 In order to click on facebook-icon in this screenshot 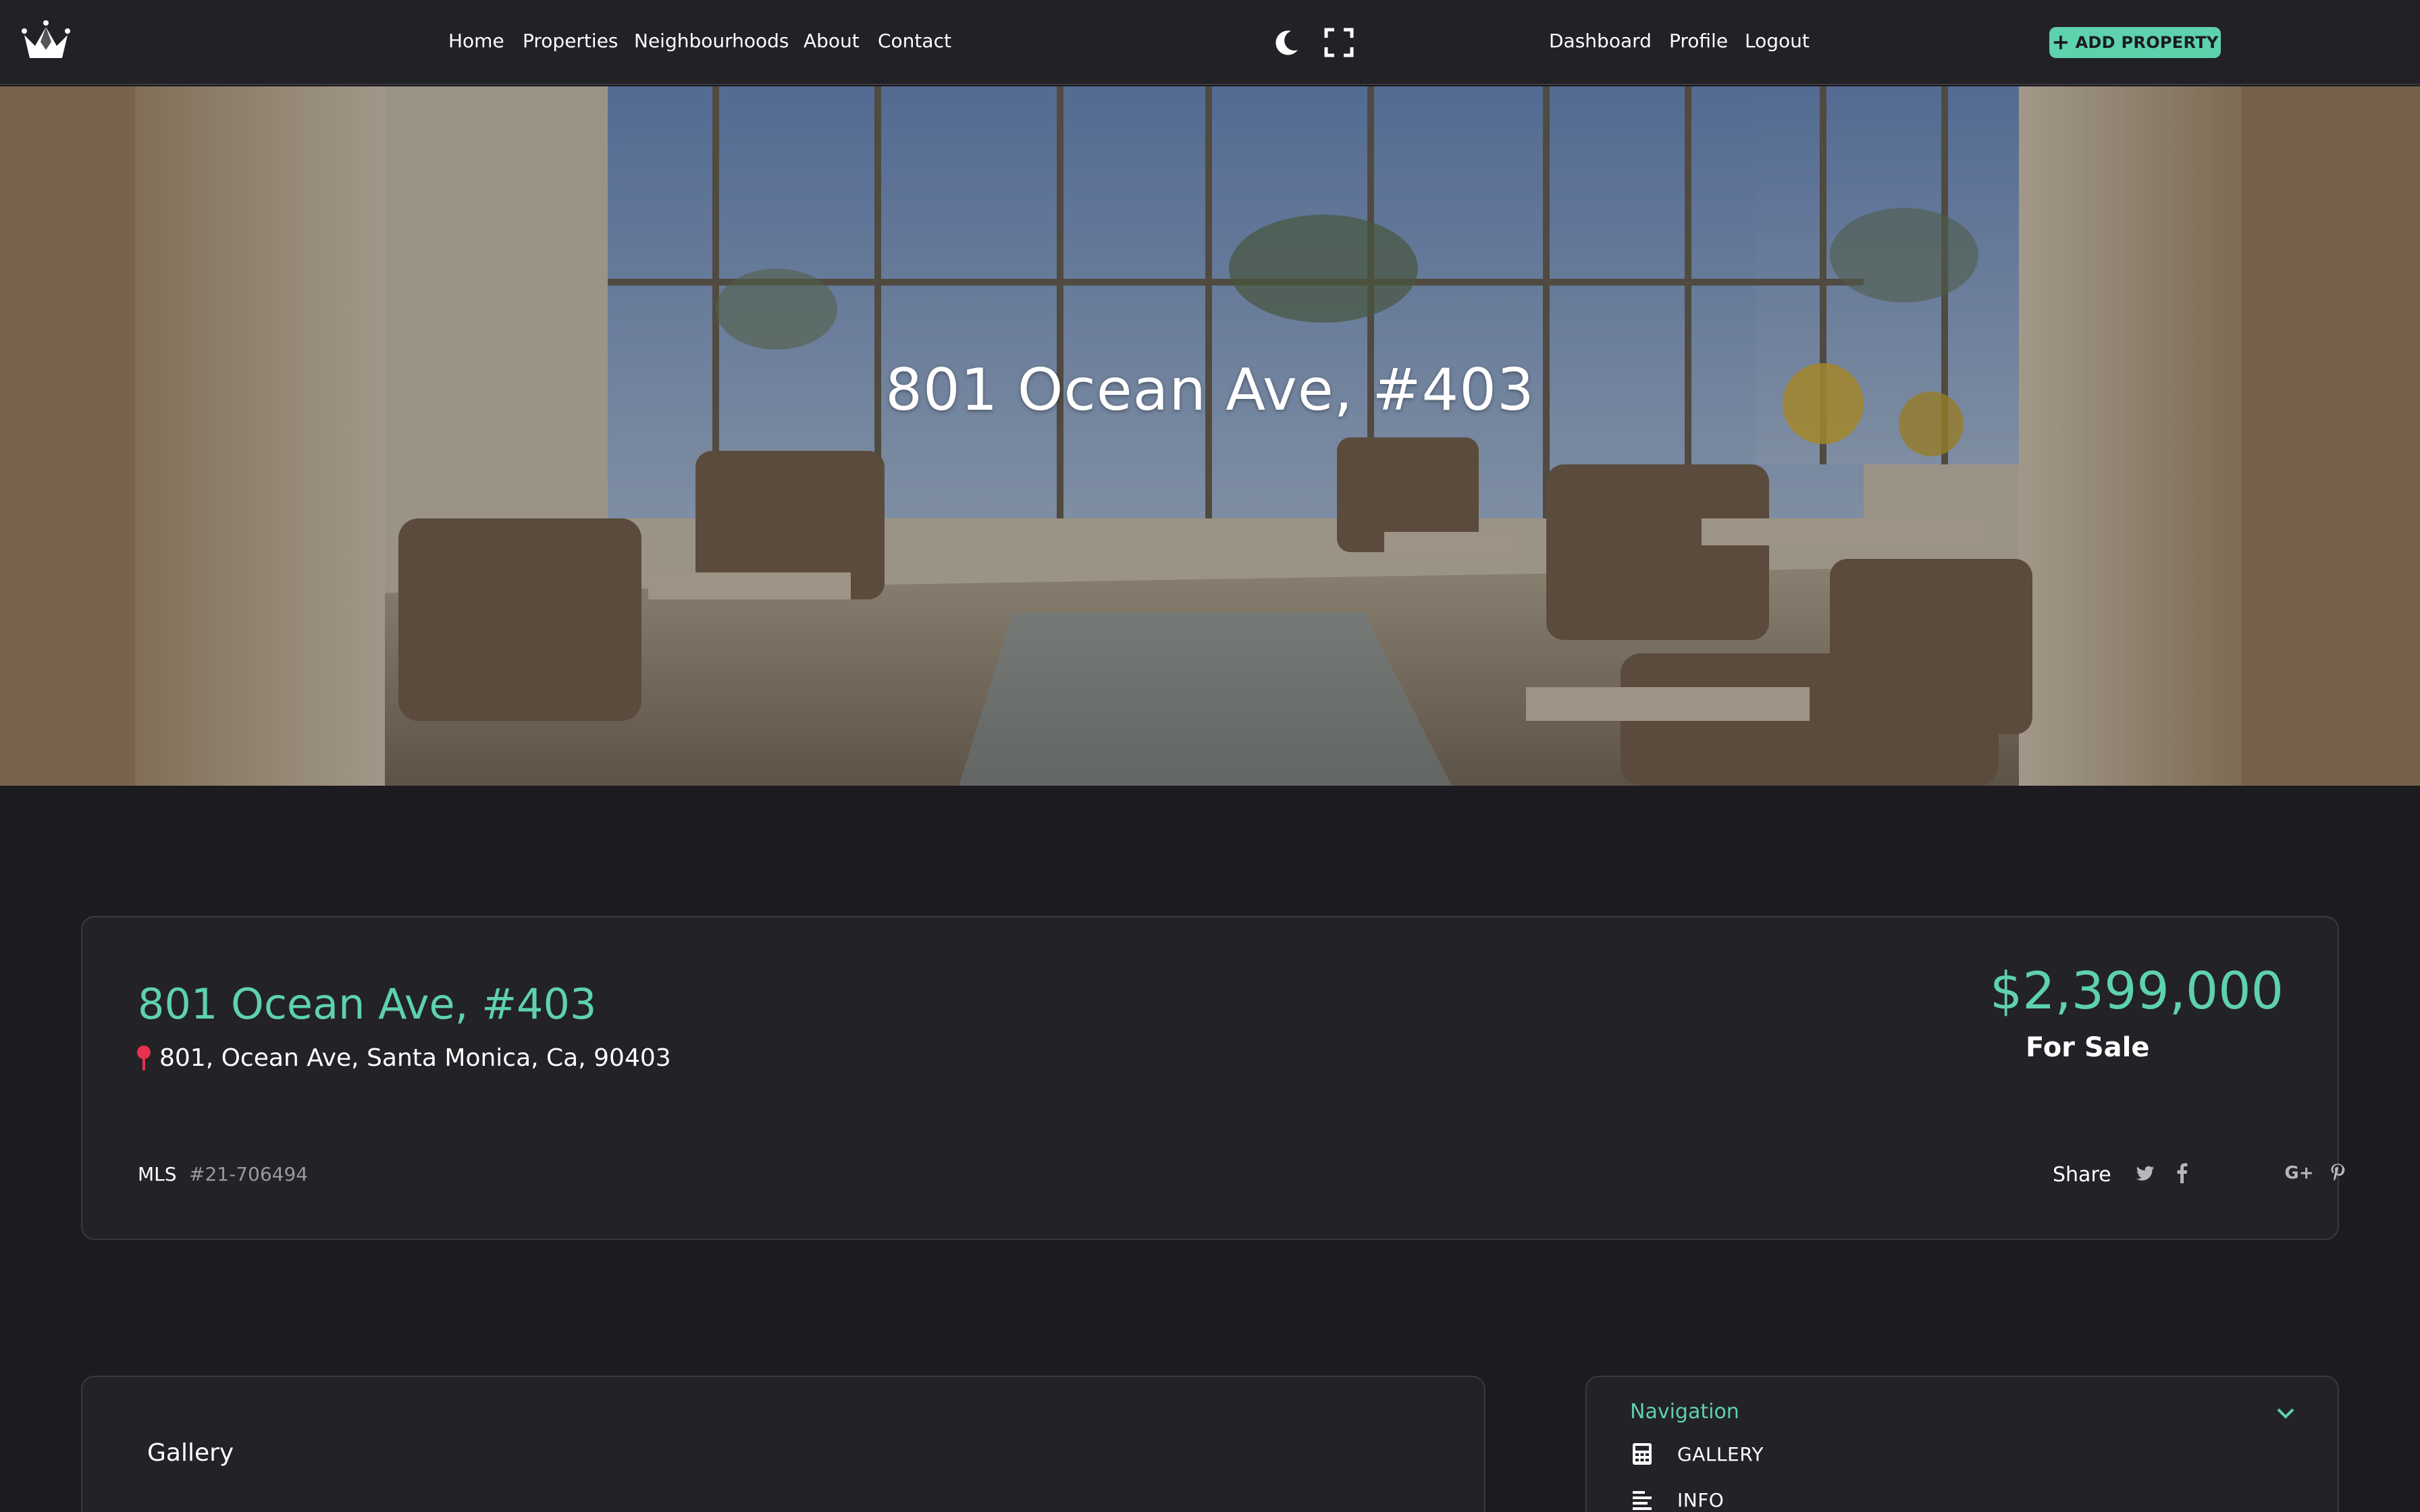, I will do `click(2181, 1173)`.